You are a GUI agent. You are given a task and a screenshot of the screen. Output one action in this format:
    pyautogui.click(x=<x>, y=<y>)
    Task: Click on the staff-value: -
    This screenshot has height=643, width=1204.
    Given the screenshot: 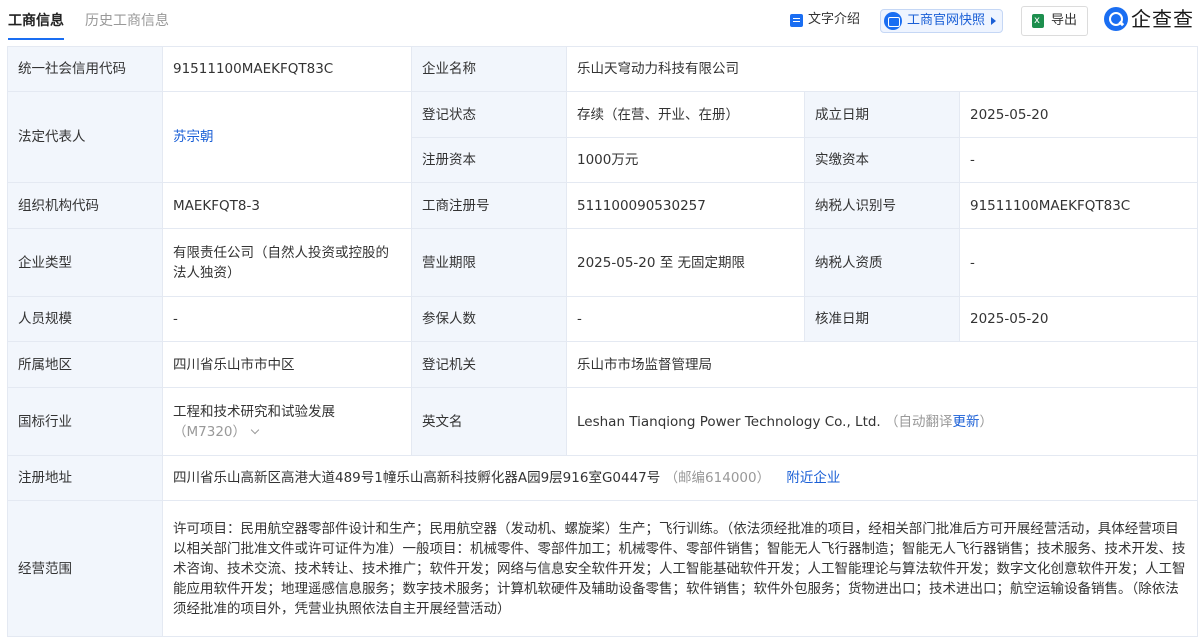 What is the action you would take?
    pyautogui.click(x=287, y=319)
    